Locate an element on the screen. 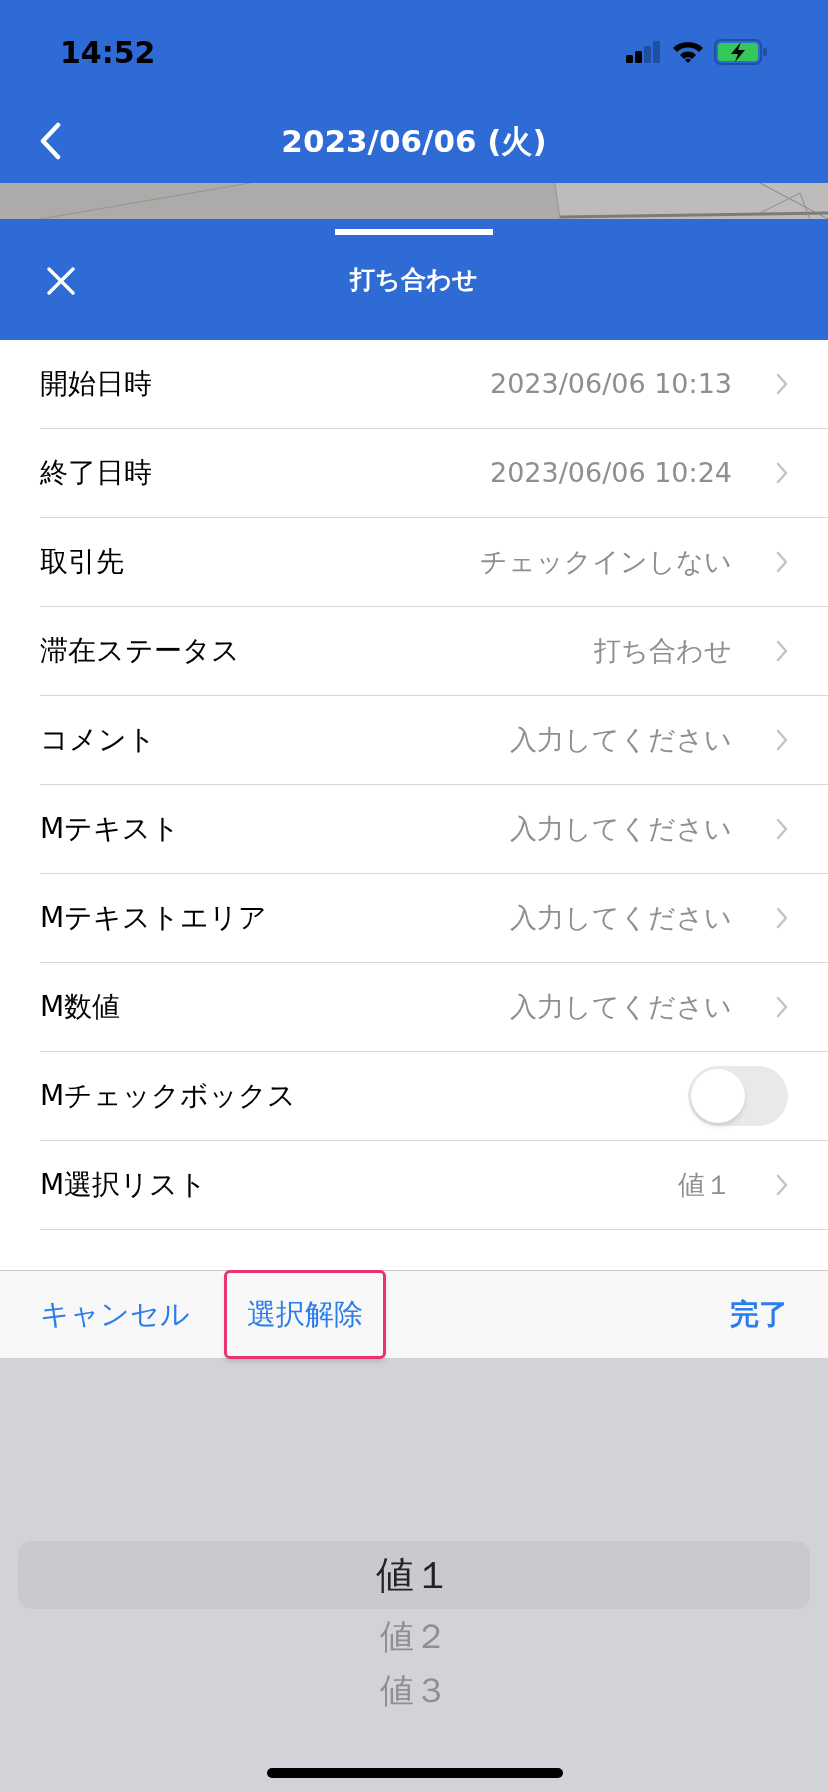  close-icon is located at coordinates (61, 281).